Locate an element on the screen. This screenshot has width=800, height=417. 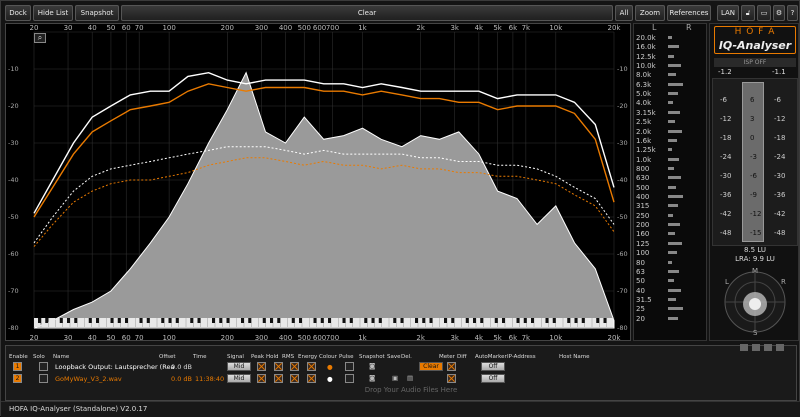
window-button: ▭ is located at coordinates (764, 13).